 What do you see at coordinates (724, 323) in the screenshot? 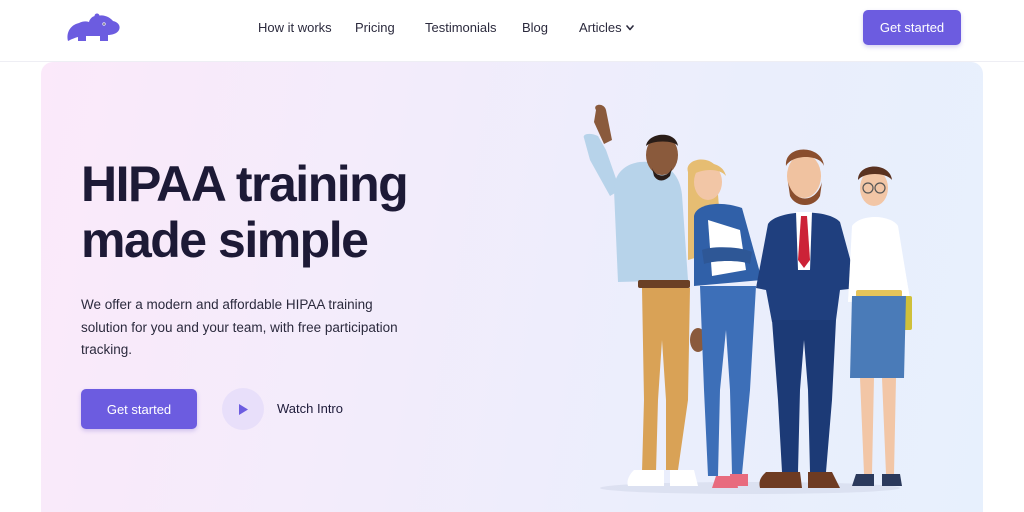
I see `blonde-woman-figure` at bounding box center [724, 323].